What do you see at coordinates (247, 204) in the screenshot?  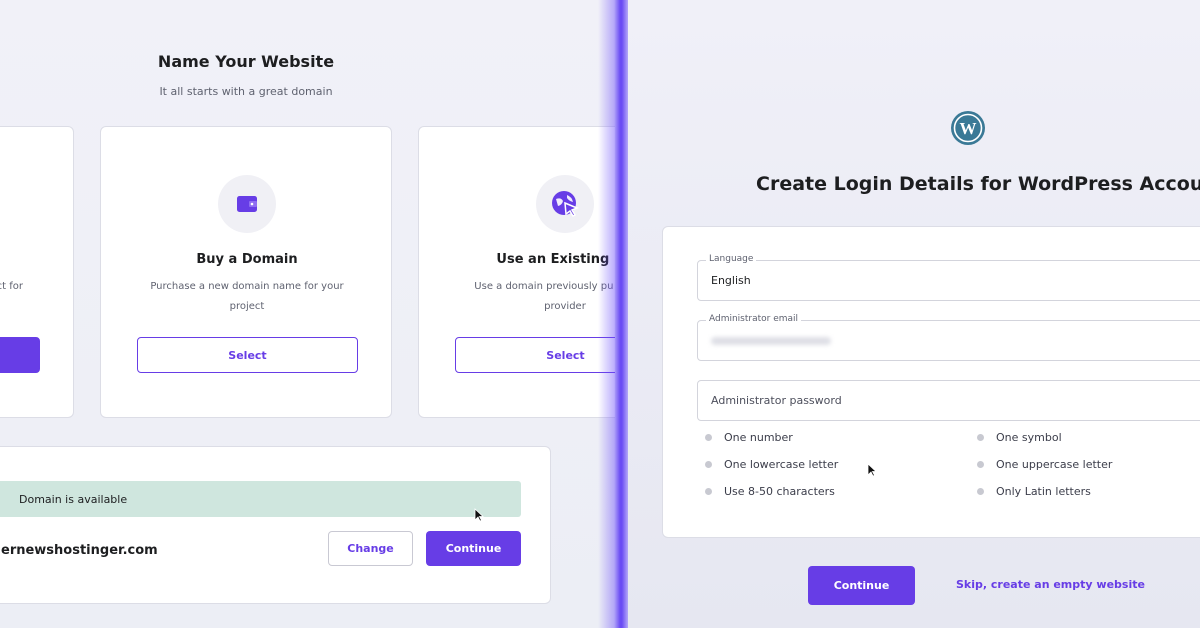 I see `wallet-icon` at bounding box center [247, 204].